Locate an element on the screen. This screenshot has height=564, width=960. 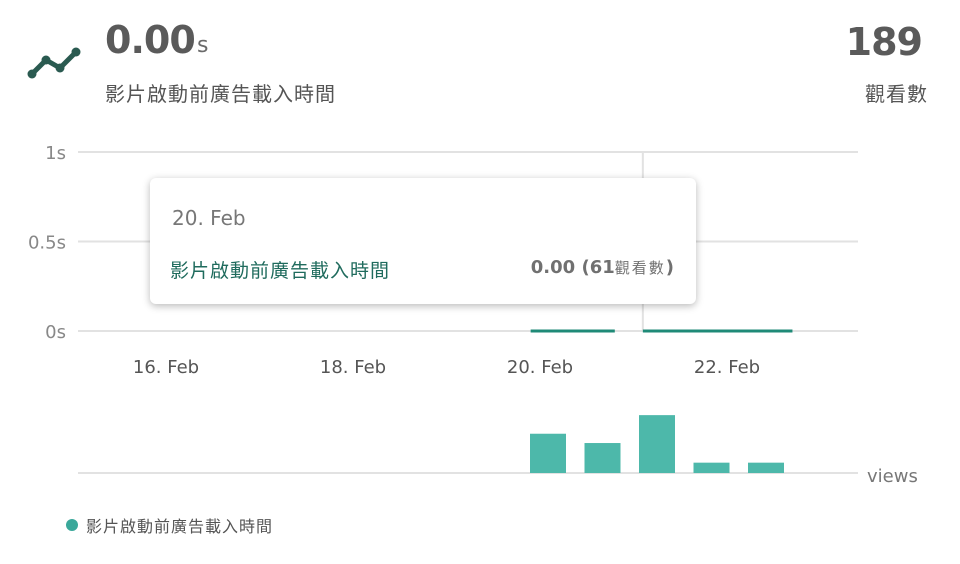
x-axis-tick-labels: 16. Feb 18. Feb 20. Feb 22. Feb is located at coordinates (446, 367).